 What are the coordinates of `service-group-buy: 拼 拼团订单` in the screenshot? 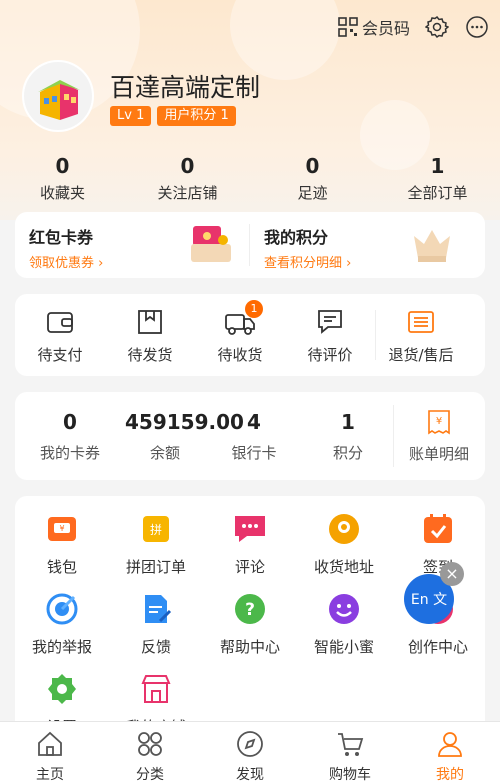 It's located at (156, 544).